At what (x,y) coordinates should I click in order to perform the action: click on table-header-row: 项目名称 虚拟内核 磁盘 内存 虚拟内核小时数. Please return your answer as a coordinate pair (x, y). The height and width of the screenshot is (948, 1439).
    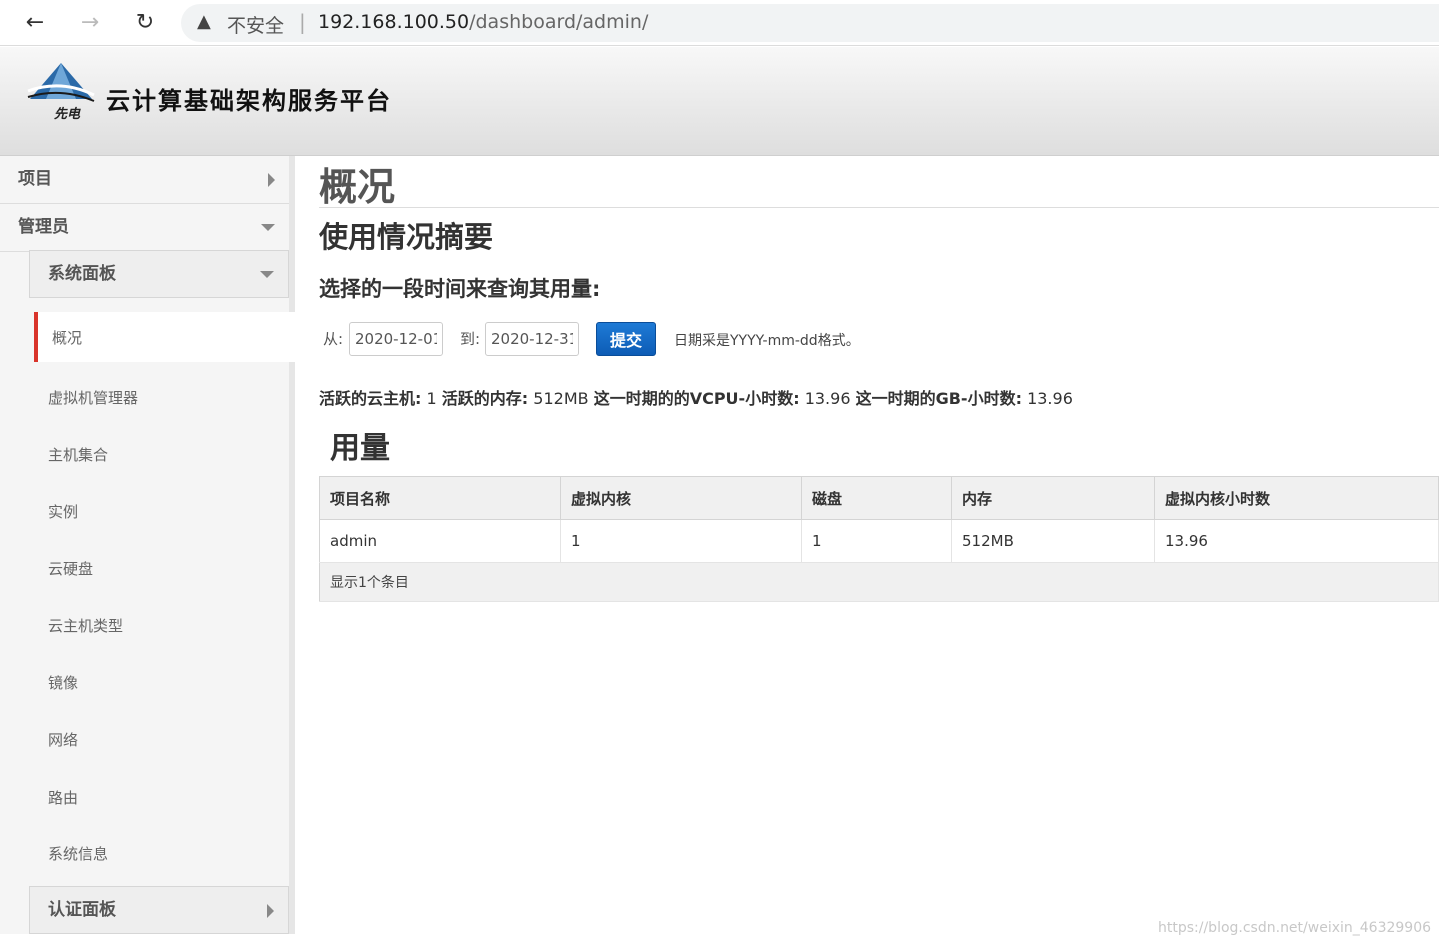
    Looking at the image, I should click on (879, 498).